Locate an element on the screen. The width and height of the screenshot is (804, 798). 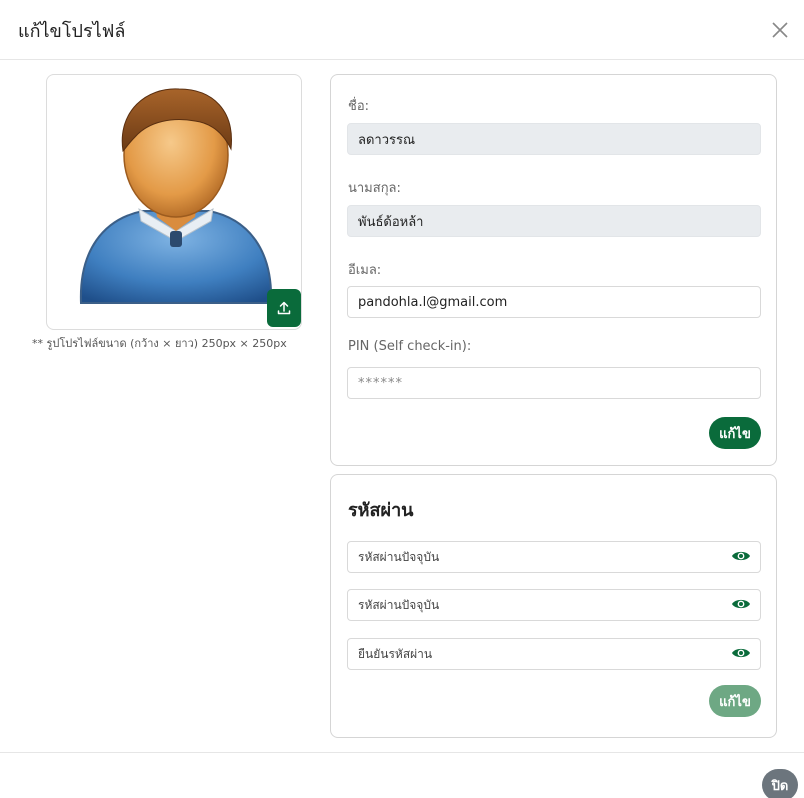
close-icon is located at coordinates (780, 30).